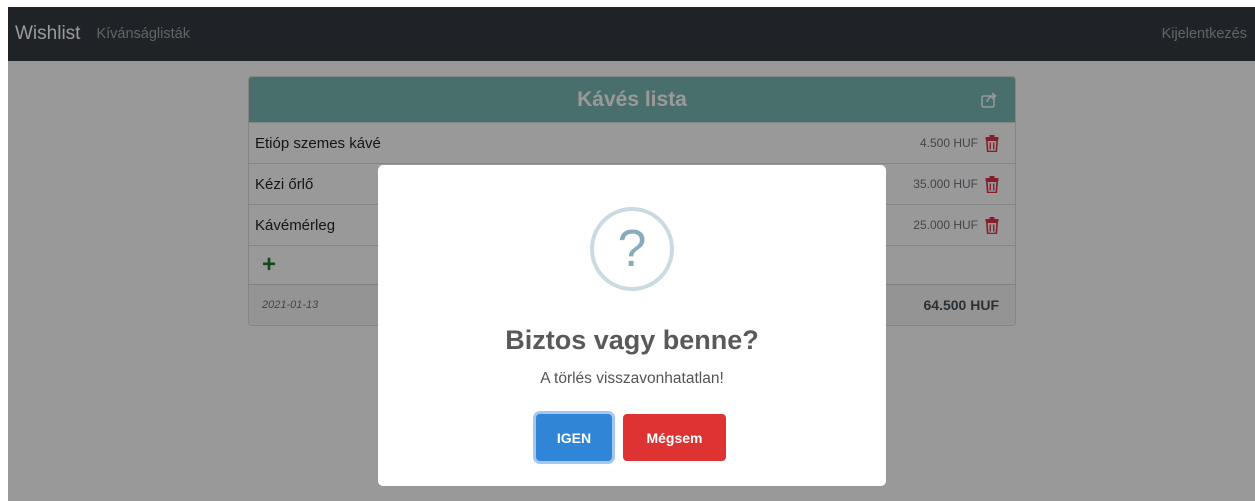  What do you see at coordinates (574, 437) in the screenshot?
I see `confirm-button: IGEN` at bounding box center [574, 437].